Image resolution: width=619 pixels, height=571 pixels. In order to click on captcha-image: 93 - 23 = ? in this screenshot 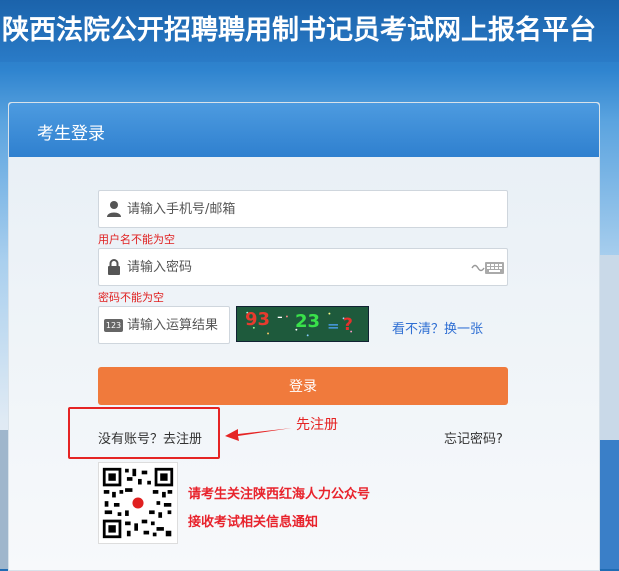, I will do `click(302, 324)`.